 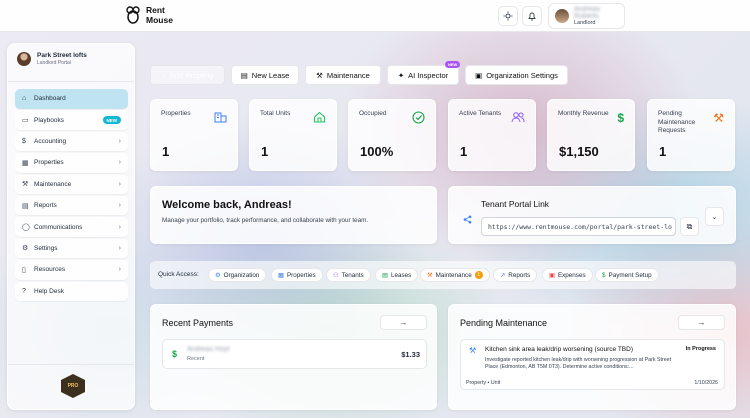 I want to click on add-property-label: Add Property, so click(x=191, y=75).